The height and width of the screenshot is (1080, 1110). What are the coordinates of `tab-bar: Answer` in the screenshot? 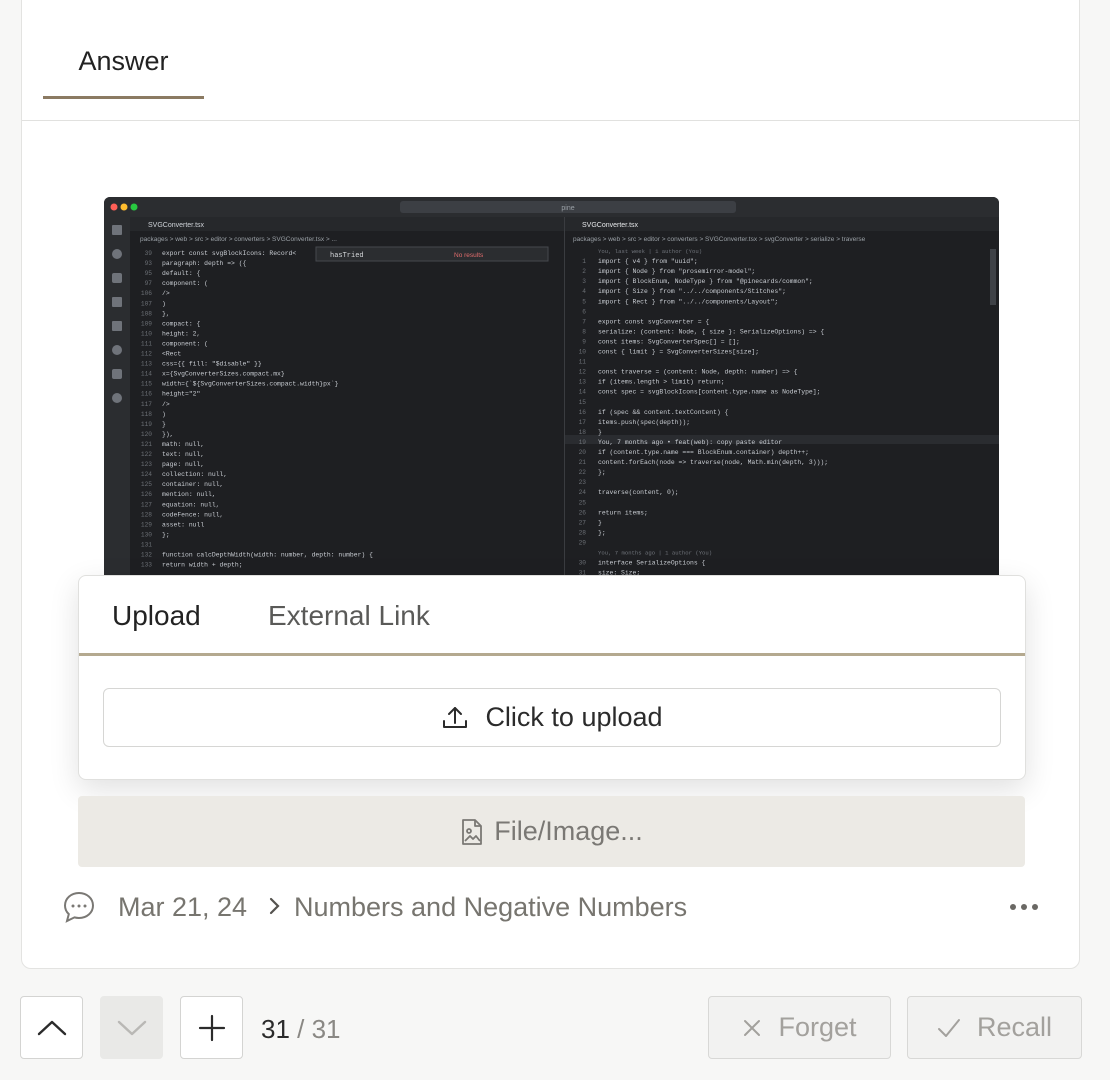 It's located at (550, 60).